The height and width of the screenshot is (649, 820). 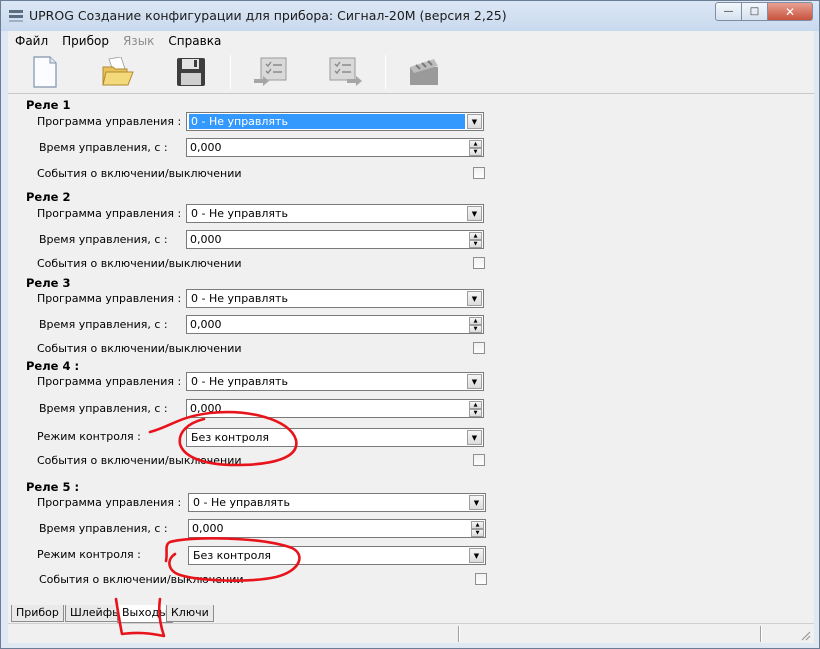 What do you see at coordinates (479, 173) in the screenshot?
I see `relay-1-events-checkbox` at bounding box center [479, 173].